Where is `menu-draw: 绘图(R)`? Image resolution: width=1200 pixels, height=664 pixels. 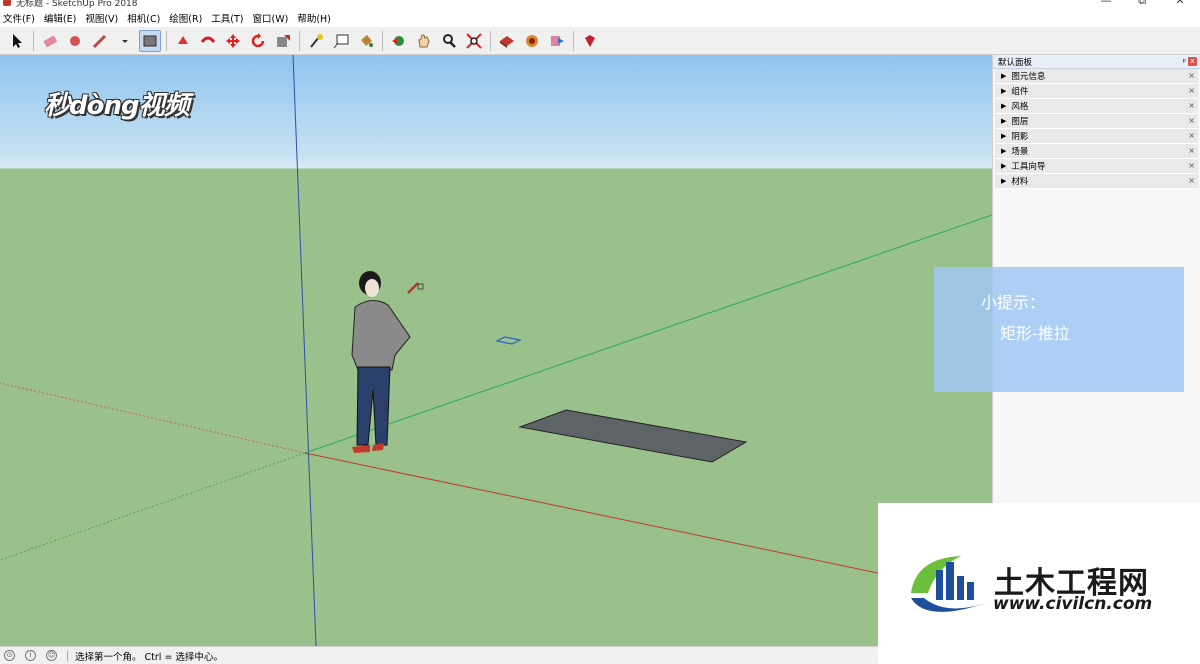
menu-draw: 绘图(R) is located at coordinates (185, 18).